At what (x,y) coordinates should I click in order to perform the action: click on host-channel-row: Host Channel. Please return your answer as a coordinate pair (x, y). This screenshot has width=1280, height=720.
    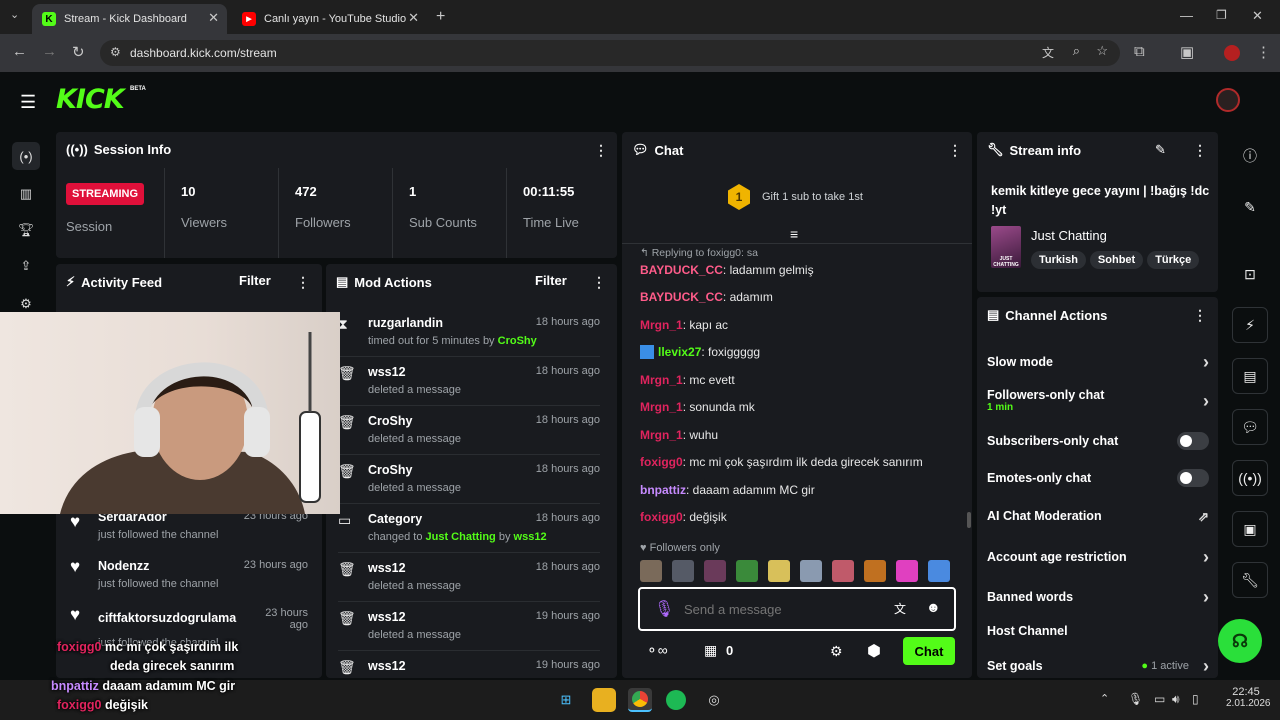
    Looking at the image, I should click on (1098, 631).